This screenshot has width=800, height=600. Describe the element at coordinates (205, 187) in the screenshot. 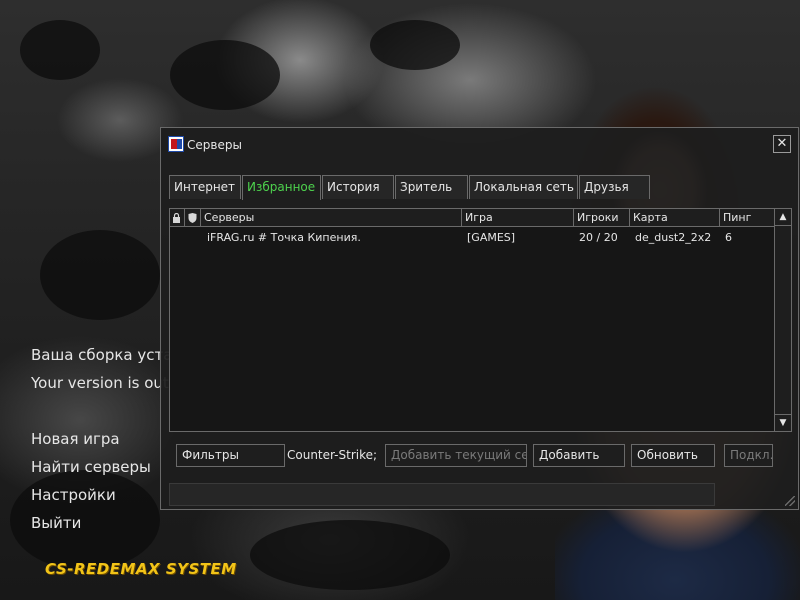

I see `tab-internet: Интернет` at that location.